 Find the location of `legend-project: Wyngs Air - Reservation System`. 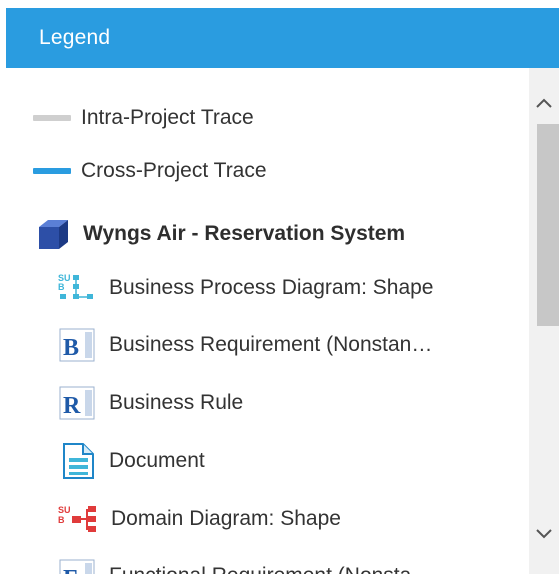

legend-project: Wyngs Air - Reservation System is located at coordinates (221, 234).